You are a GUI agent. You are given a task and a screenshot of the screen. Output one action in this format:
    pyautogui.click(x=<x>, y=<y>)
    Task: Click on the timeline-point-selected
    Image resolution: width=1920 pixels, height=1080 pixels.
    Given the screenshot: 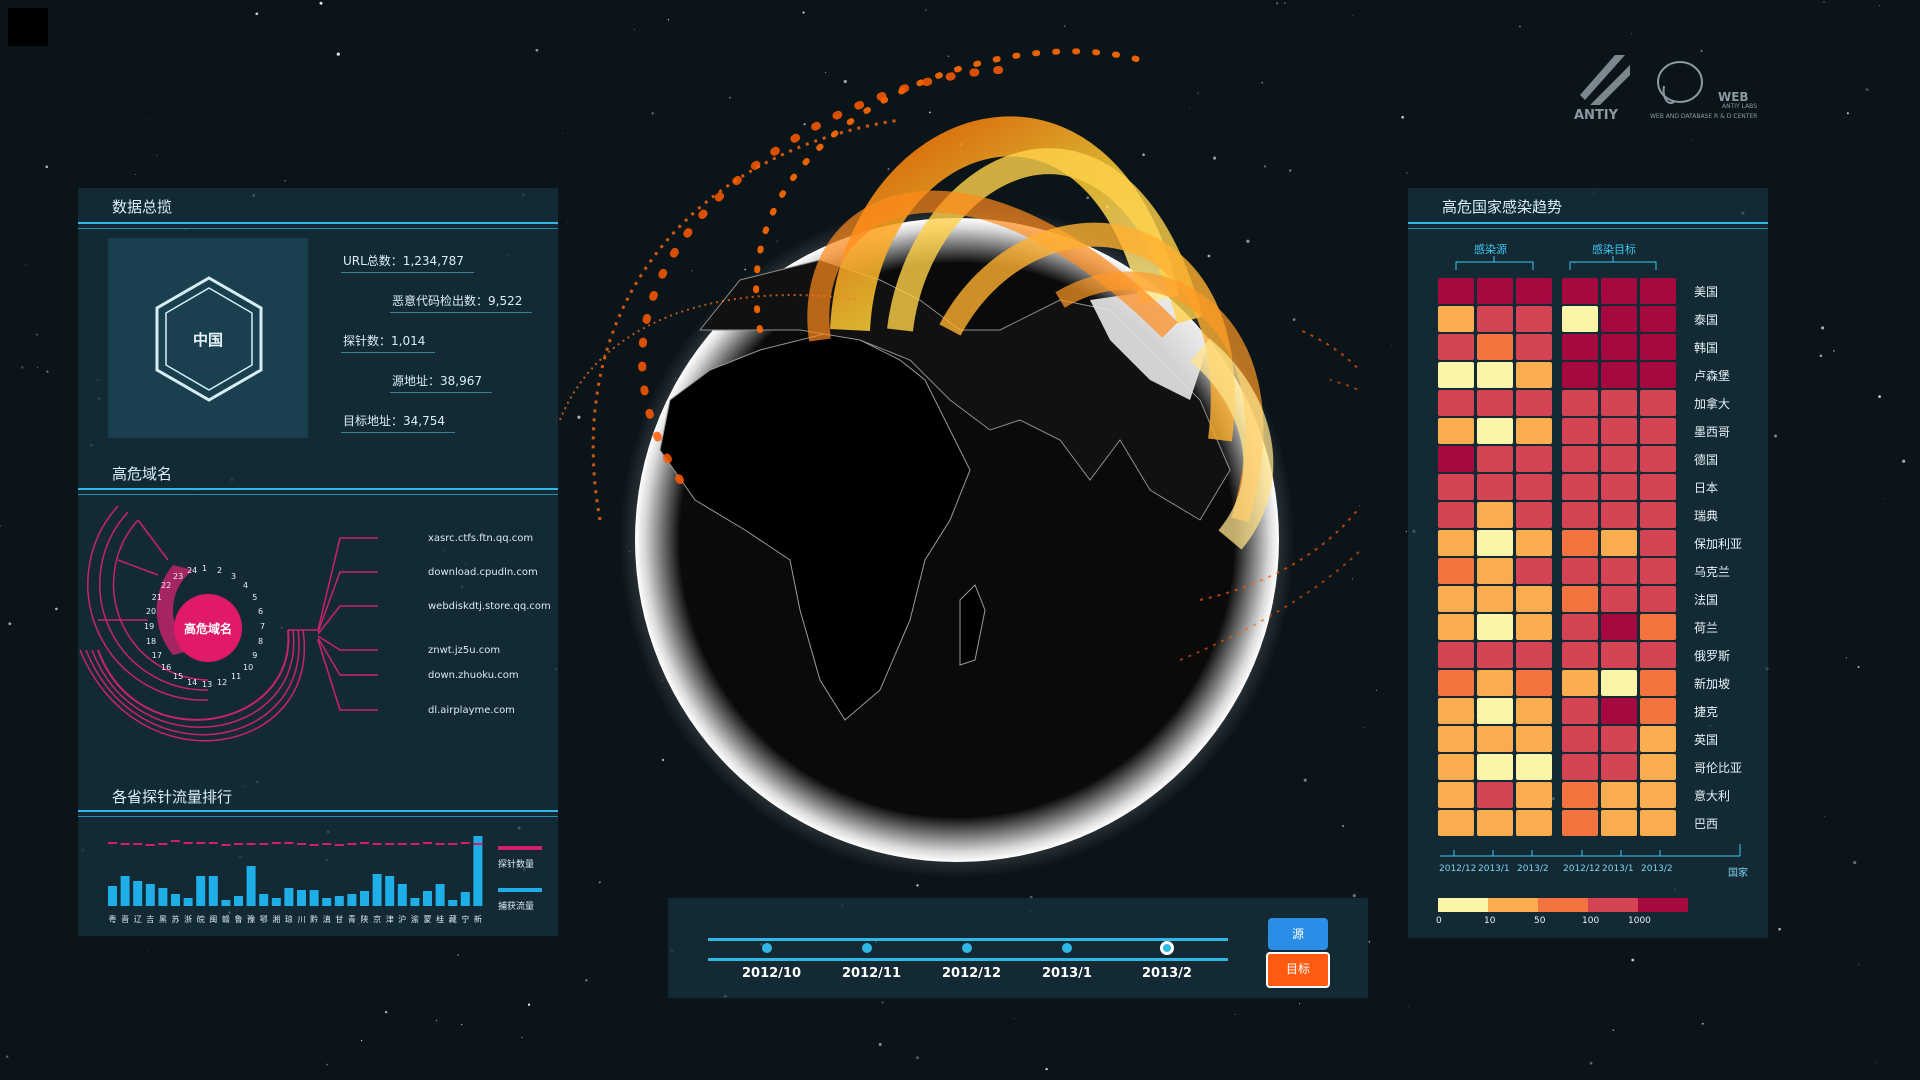 What is the action you would take?
    pyautogui.click(x=1167, y=948)
    